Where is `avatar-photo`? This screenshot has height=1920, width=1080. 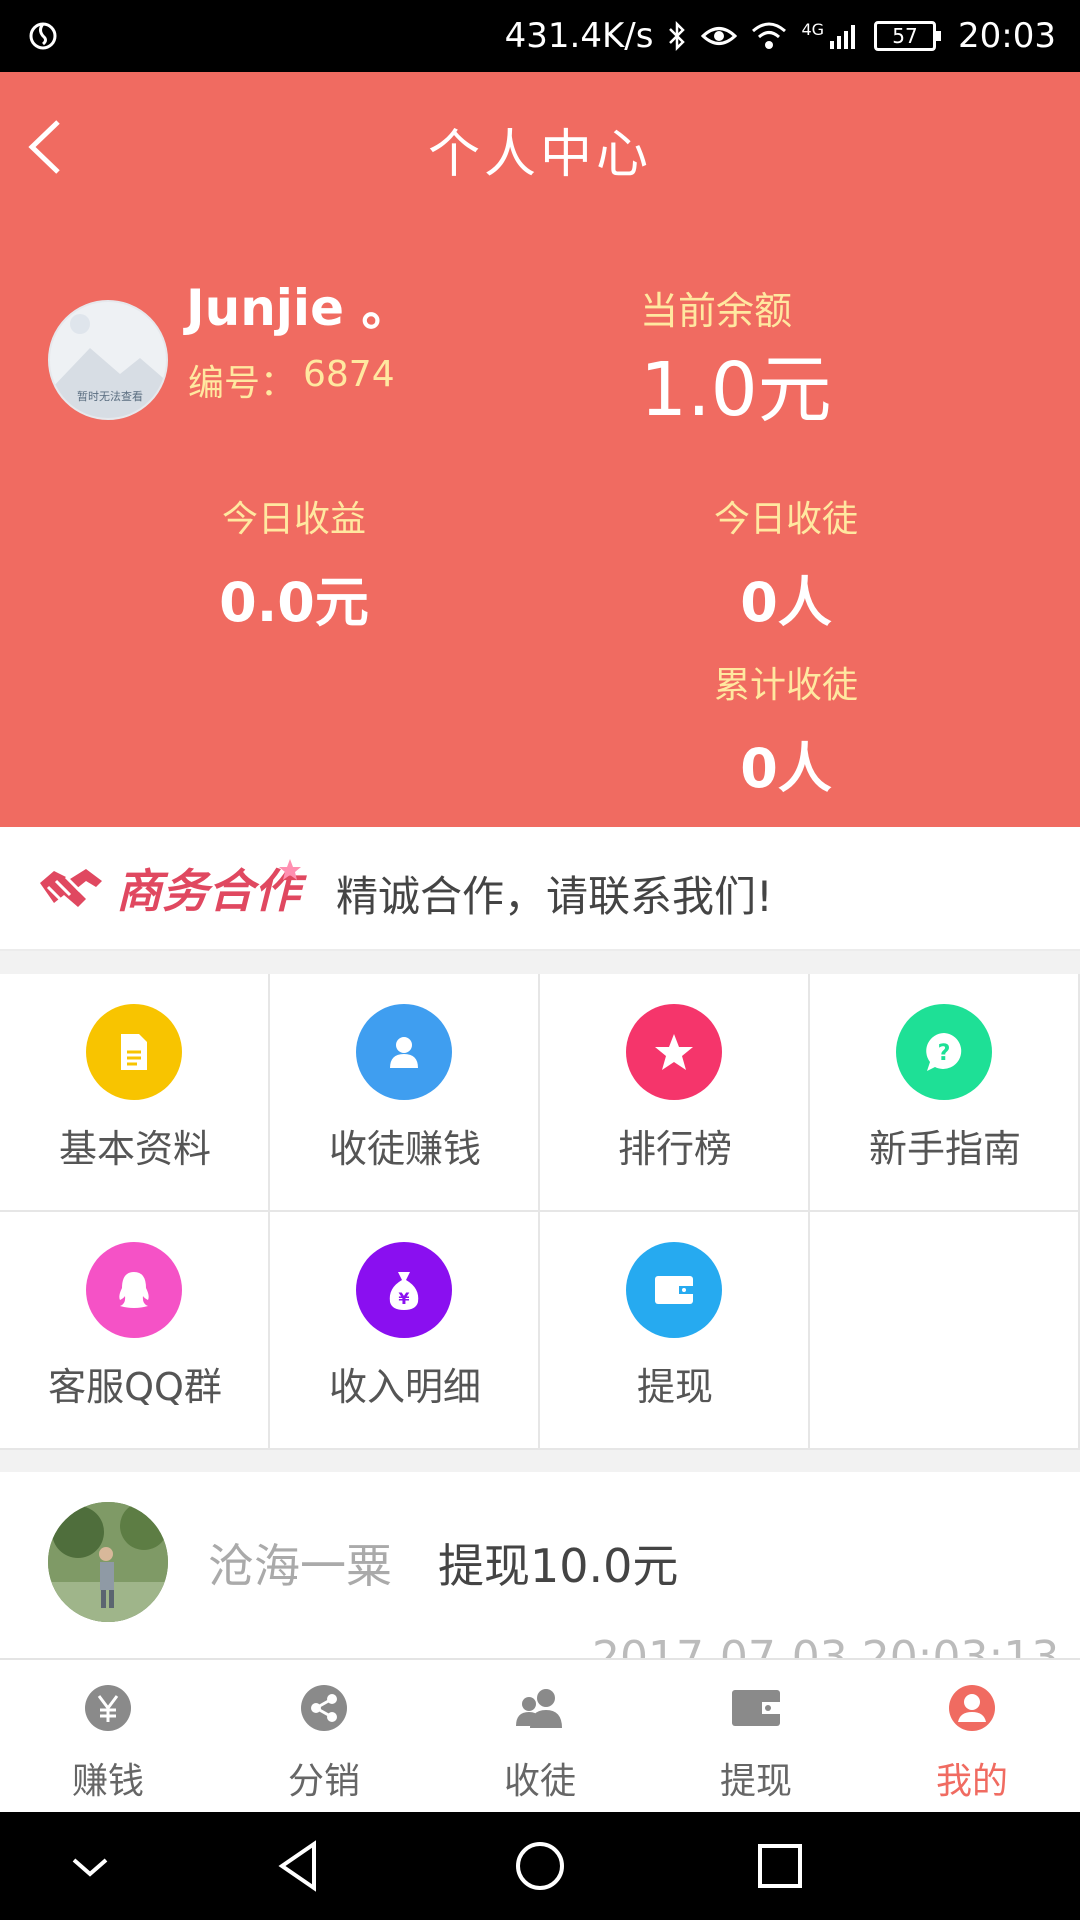 avatar-photo is located at coordinates (108, 1562).